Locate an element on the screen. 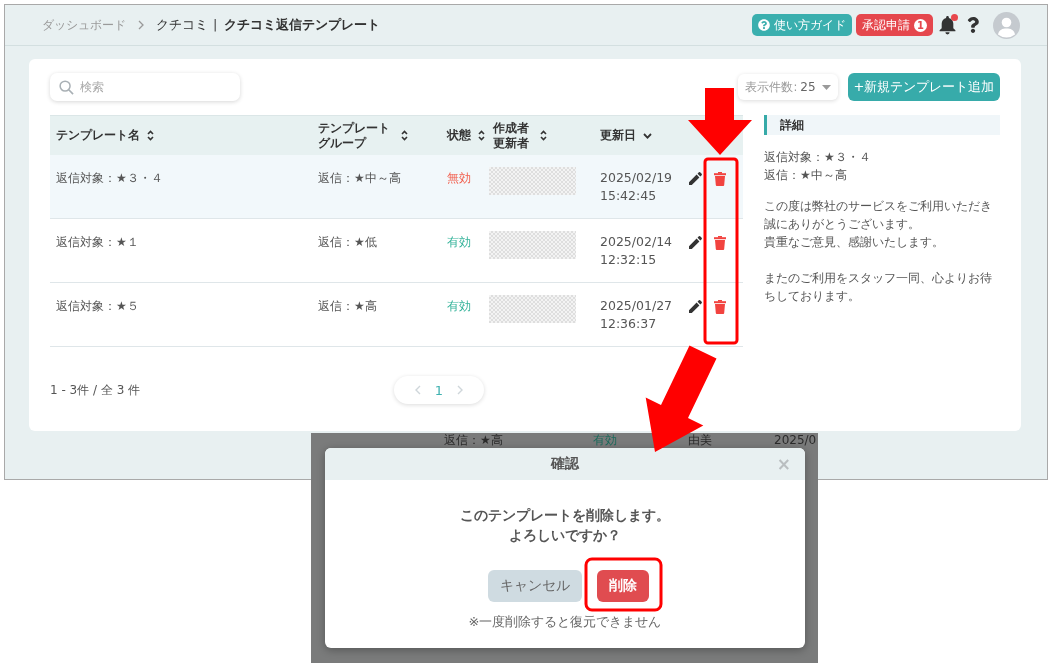 The image size is (1052, 669). chevron-down-icon is located at coordinates (647, 135).